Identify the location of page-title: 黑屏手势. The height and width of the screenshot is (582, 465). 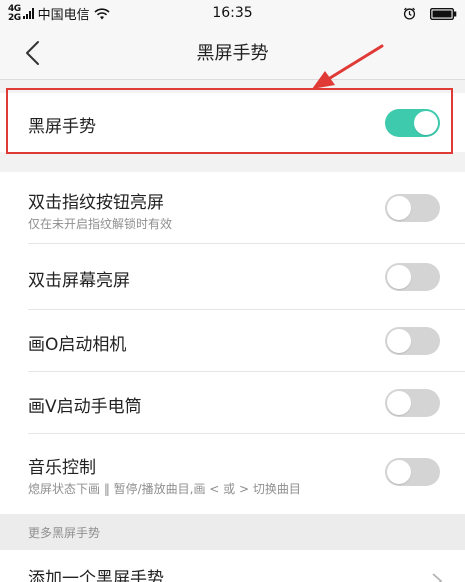
(232, 53).